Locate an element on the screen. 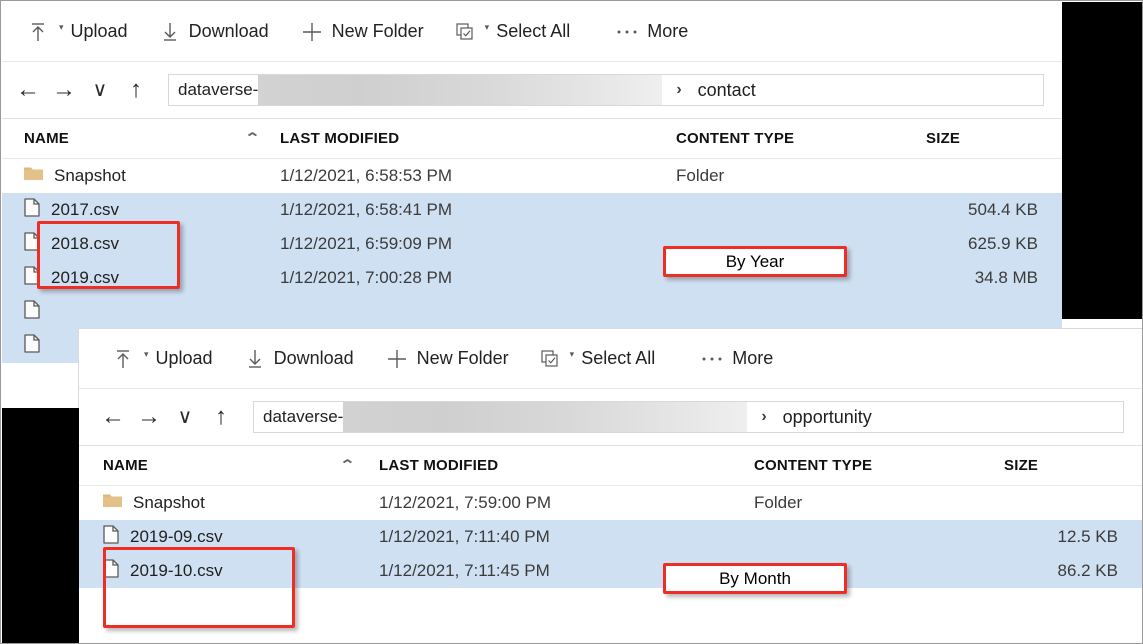 This screenshot has width=1143, height=644. breadcrumb: dataverse- › contact is located at coordinates (606, 90).